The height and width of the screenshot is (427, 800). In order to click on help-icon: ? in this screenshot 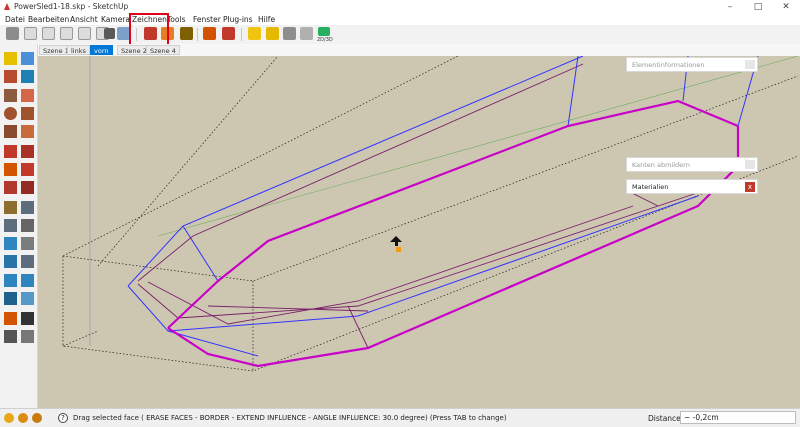, I will do `click(63, 418)`.